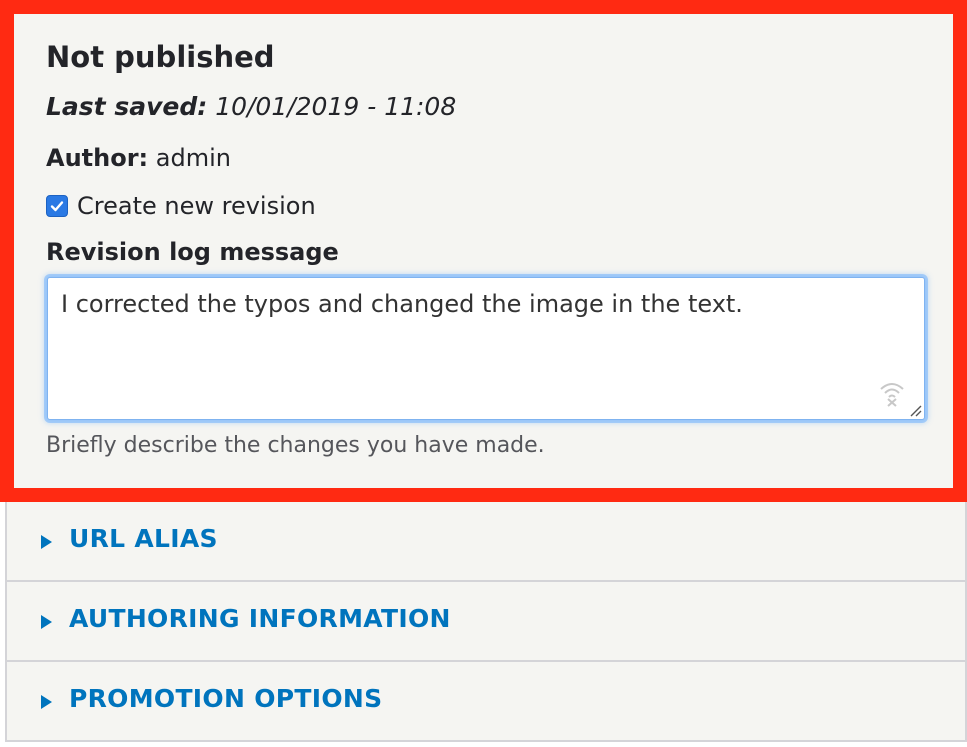  What do you see at coordinates (486, 702) in the screenshot?
I see `accordion-promotion-options: PROMOTION OPTIONS` at bounding box center [486, 702].